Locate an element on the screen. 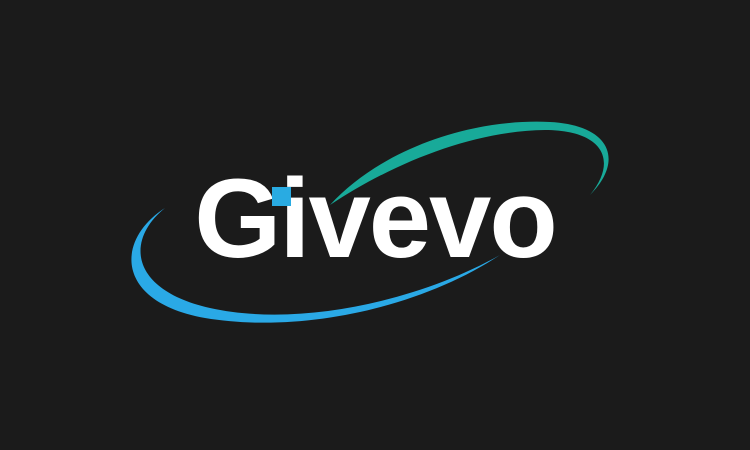  wordmark-text: Givevo is located at coordinates (375, 218).